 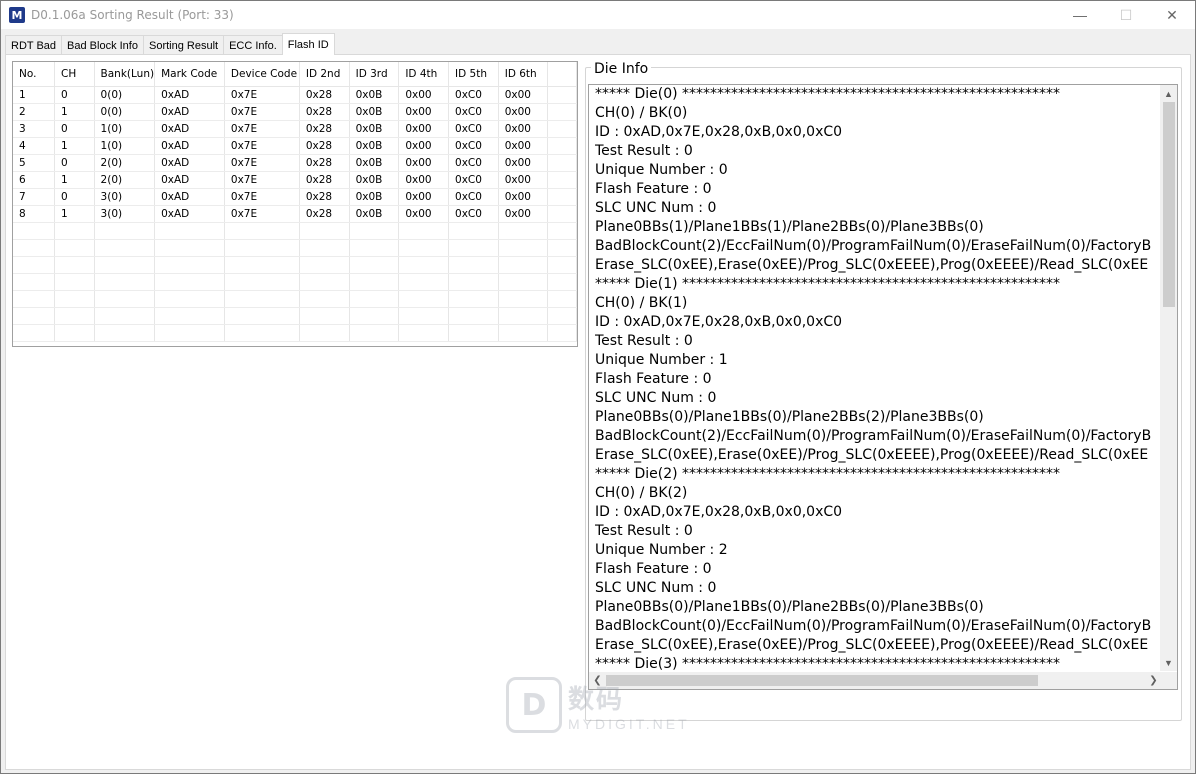 I want to click on table-cell: 0, so click(x=74, y=95).